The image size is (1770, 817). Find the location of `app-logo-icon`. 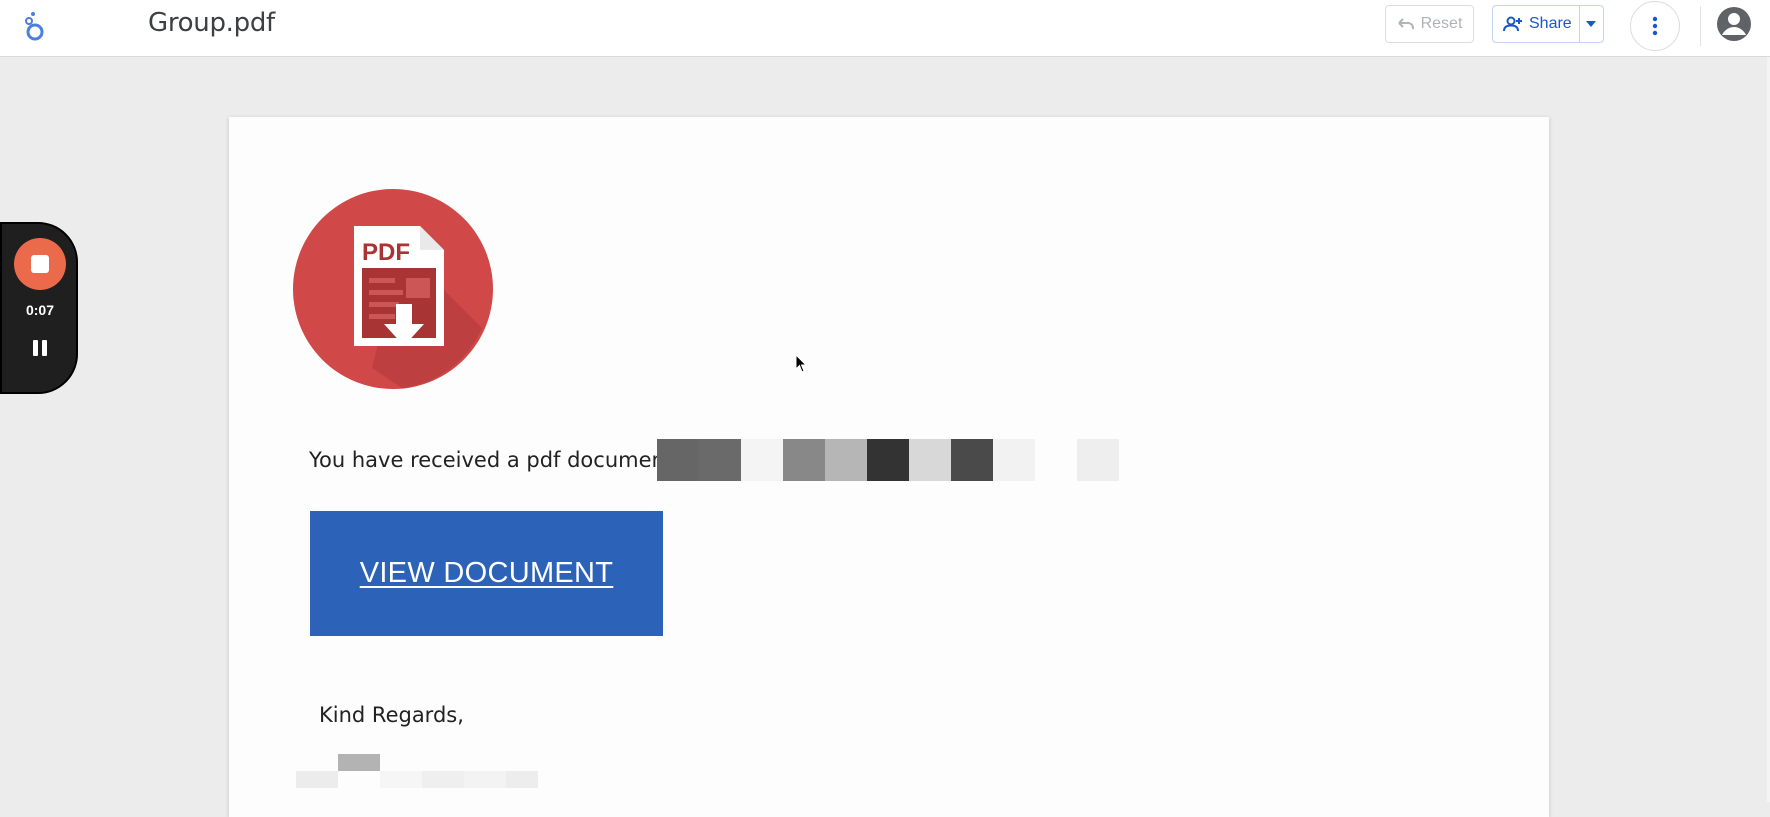

app-logo-icon is located at coordinates (35, 26).